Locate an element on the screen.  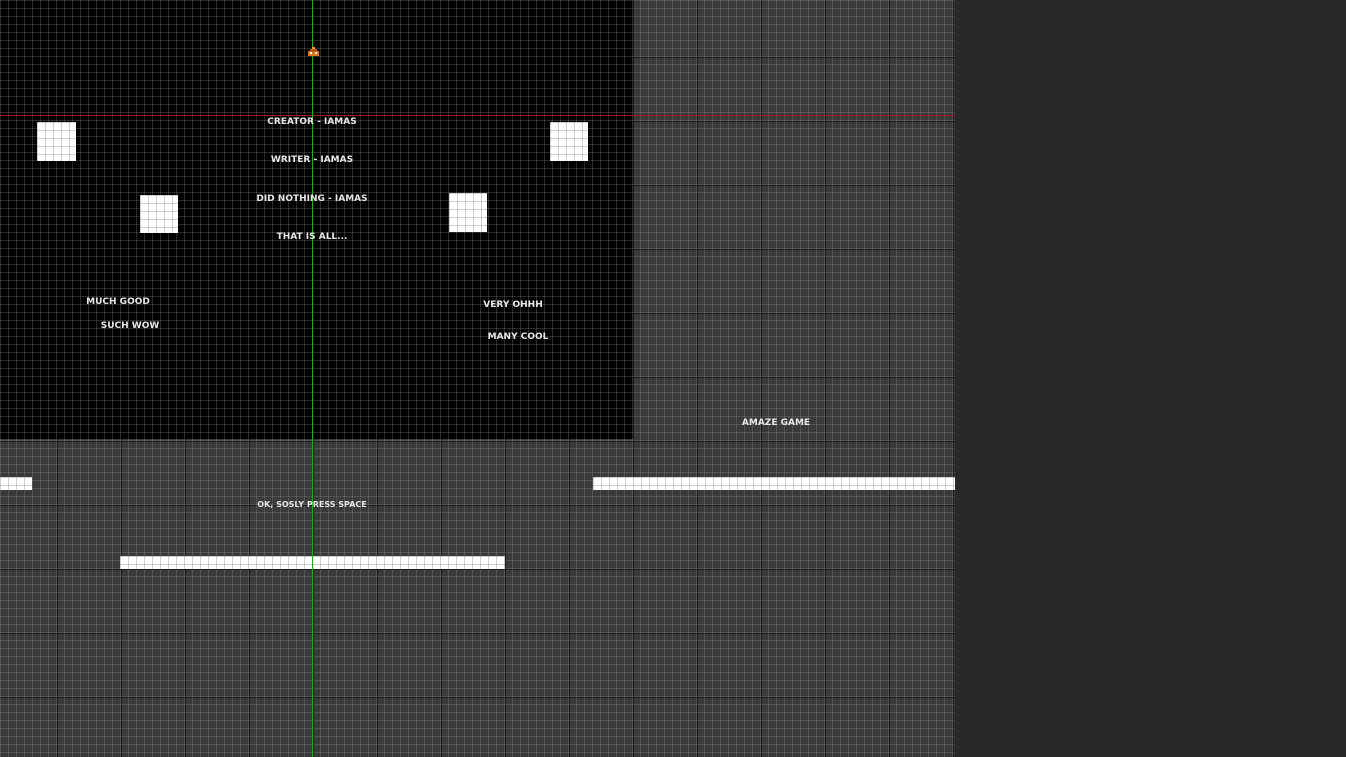
label-much-good: MUCH GOOD is located at coordinates (118, 302).